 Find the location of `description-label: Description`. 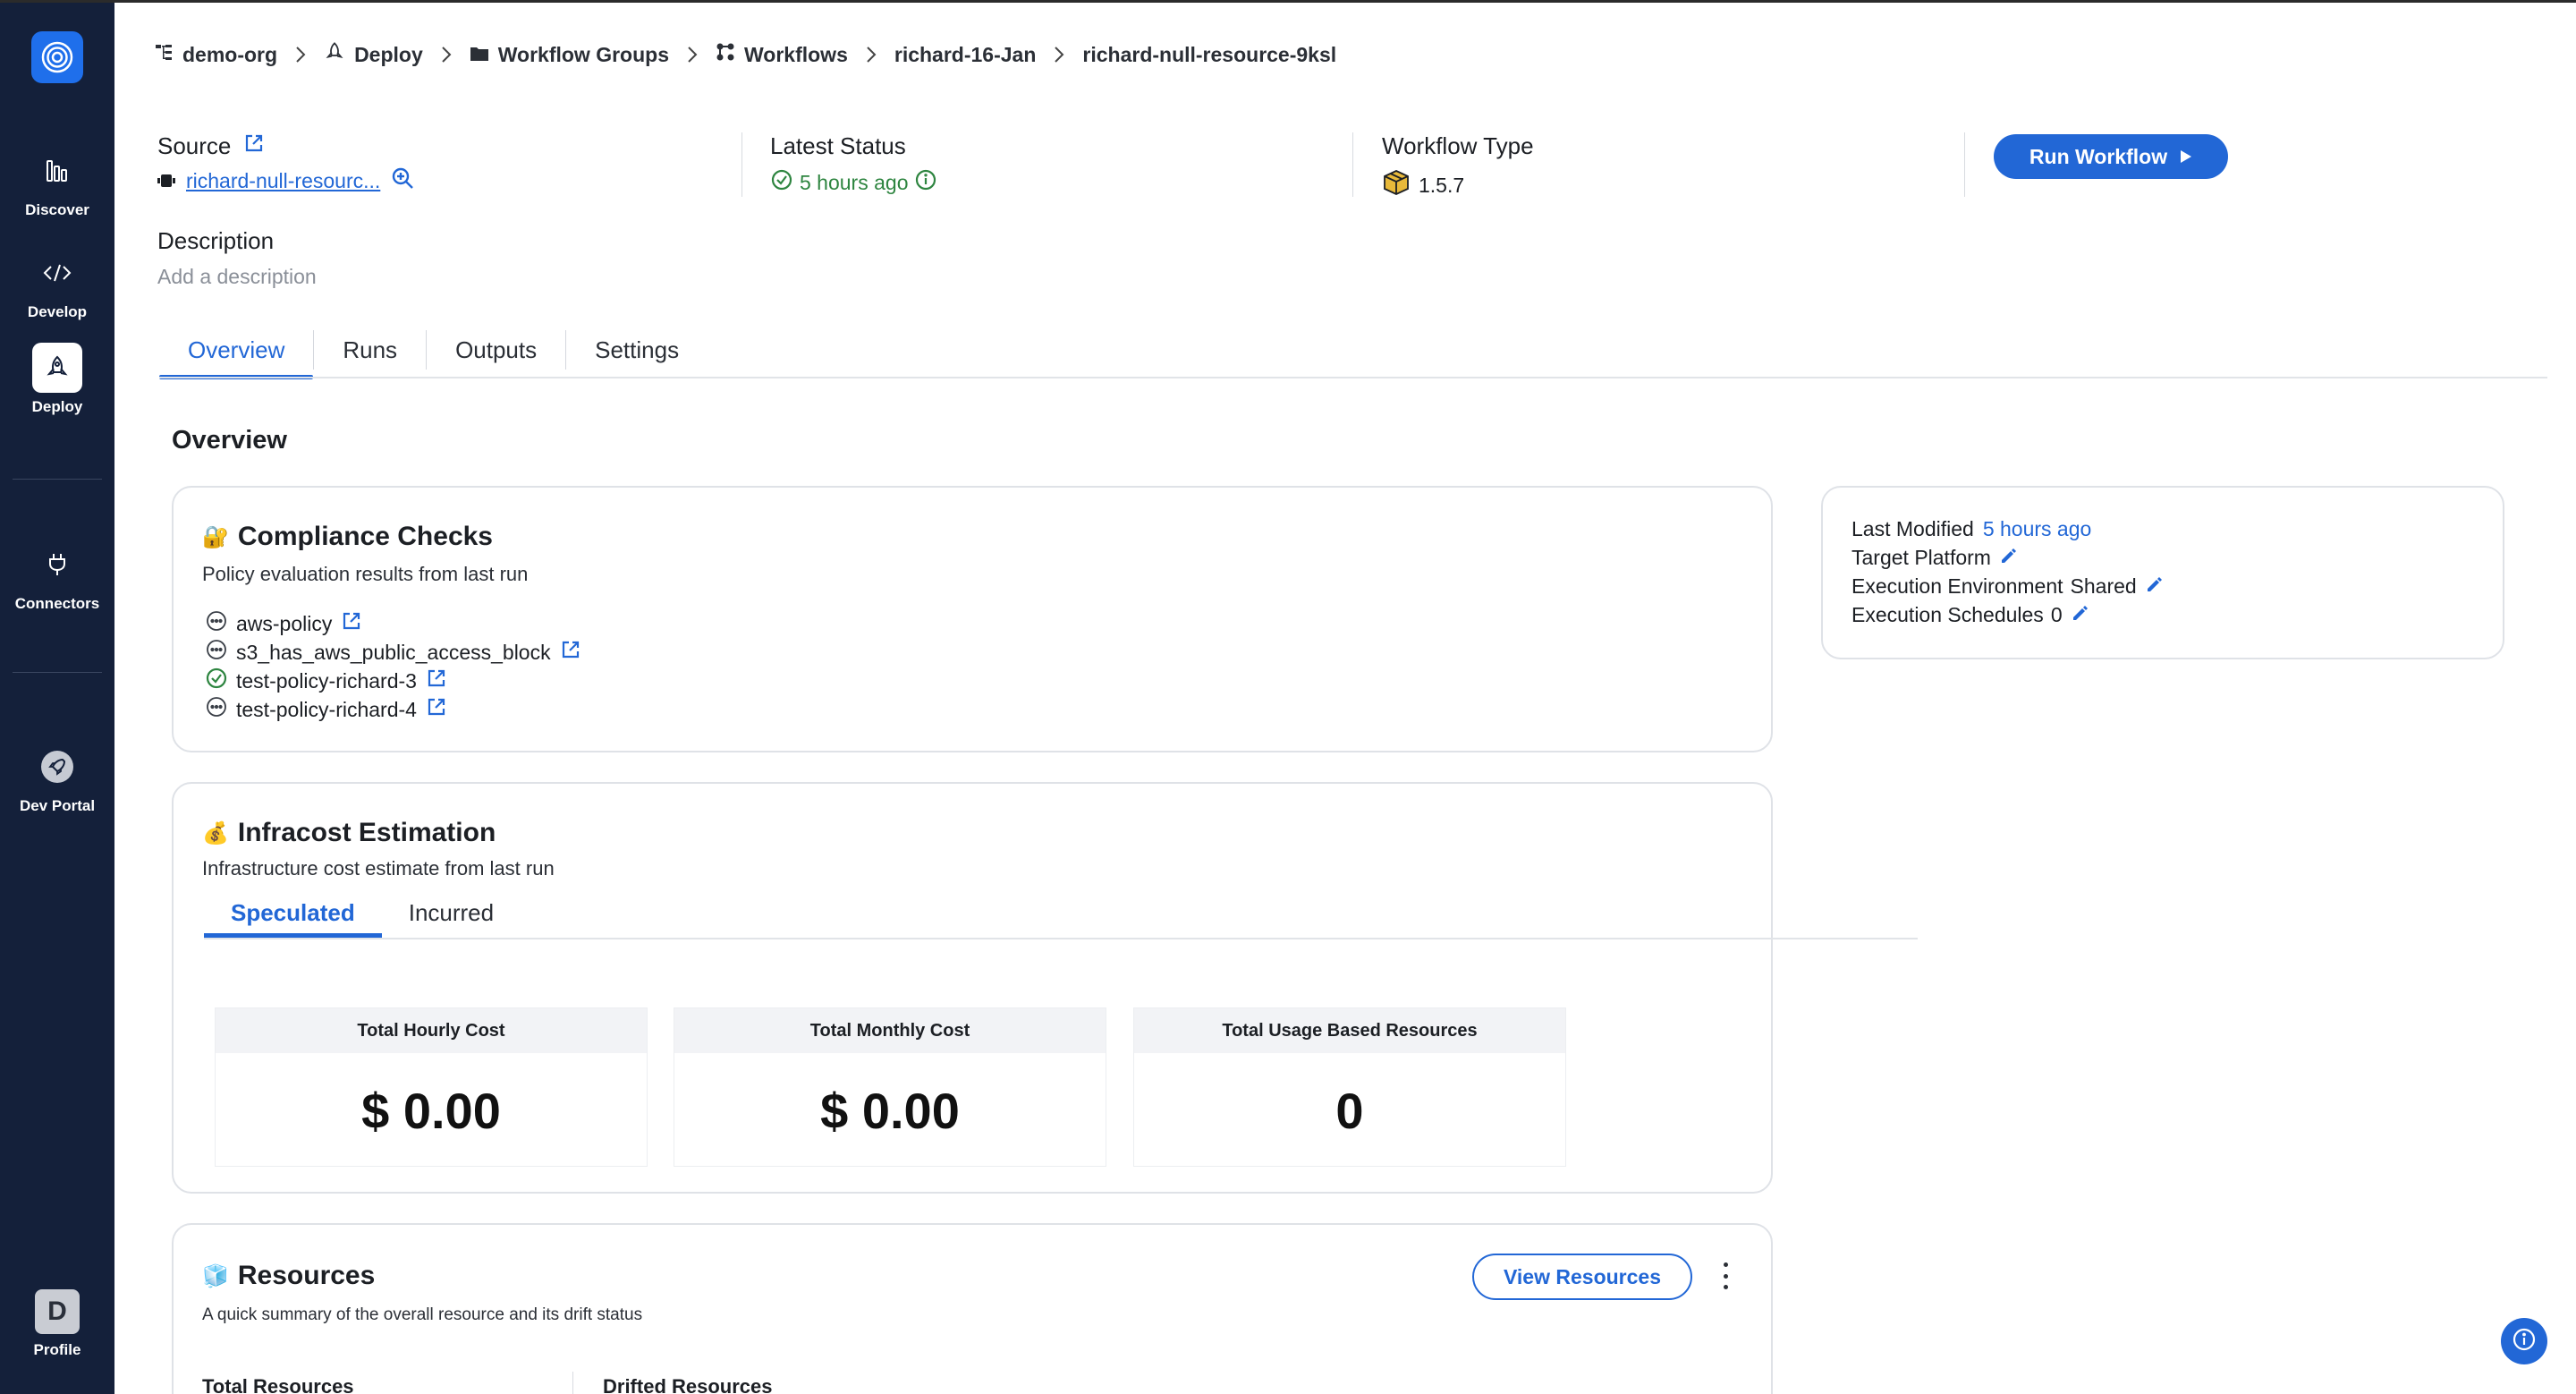

description-label: Description is located at coordinates (216, 241).